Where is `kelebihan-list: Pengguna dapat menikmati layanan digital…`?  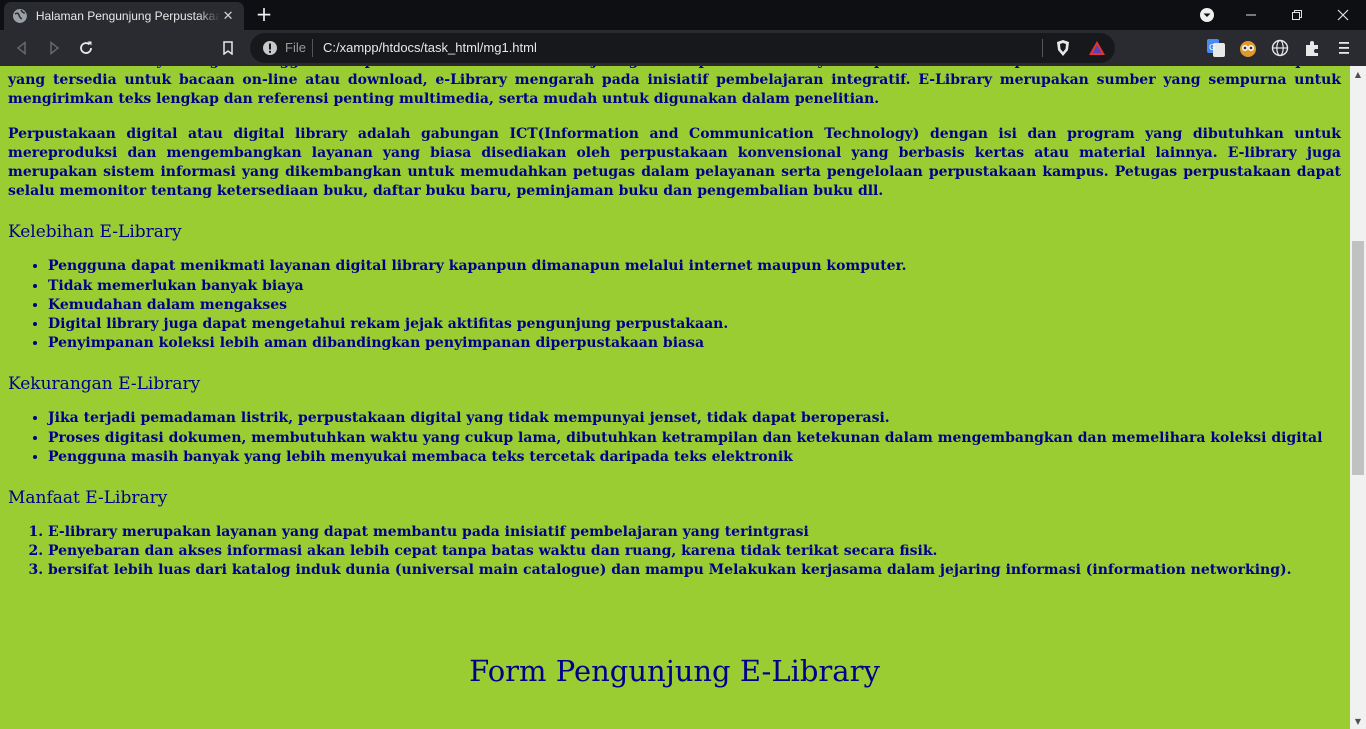 kelebihan-list: Pengguna dapat menikmati layanan digital… is located at coordinates (674, 305).